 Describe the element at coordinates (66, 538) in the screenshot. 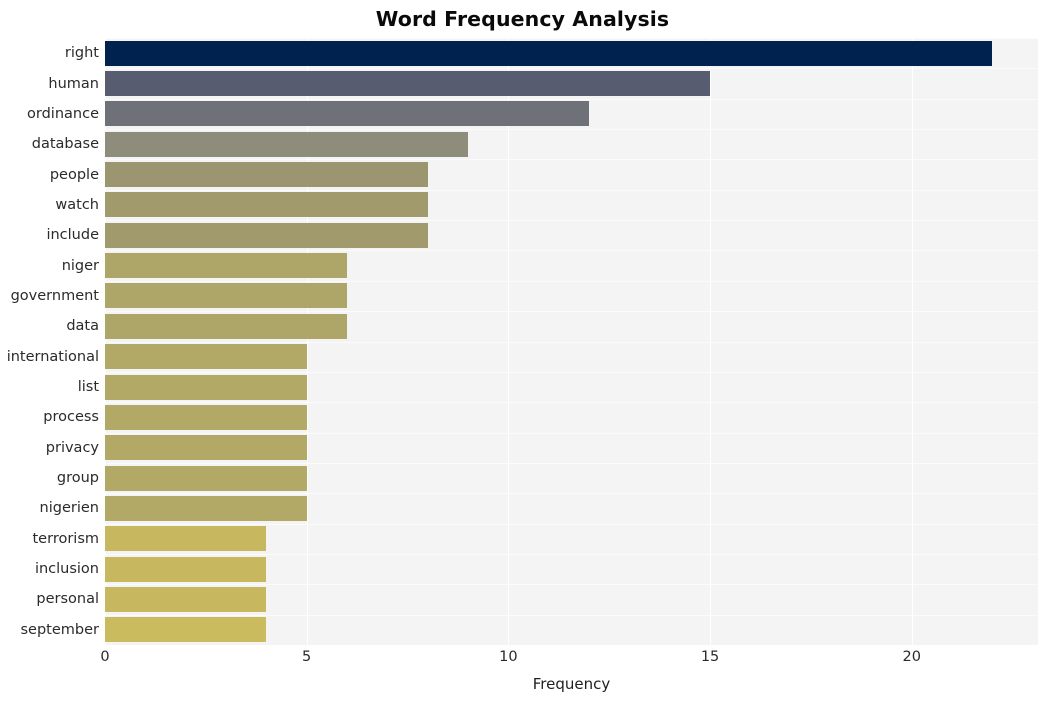

I see `y-tick-label: terrorism` at that location.